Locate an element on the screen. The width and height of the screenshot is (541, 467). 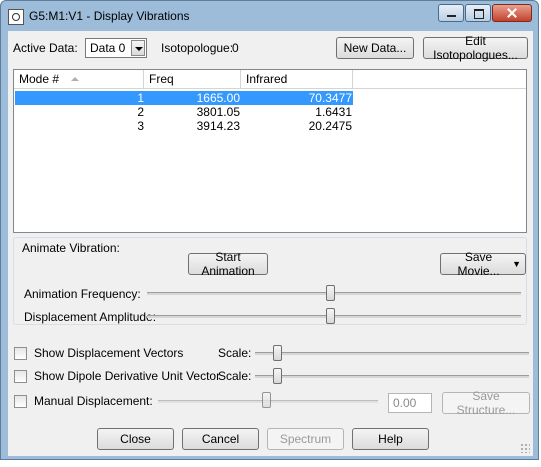
freq-cell: 3801.05 is located at coordinates (218, 112).